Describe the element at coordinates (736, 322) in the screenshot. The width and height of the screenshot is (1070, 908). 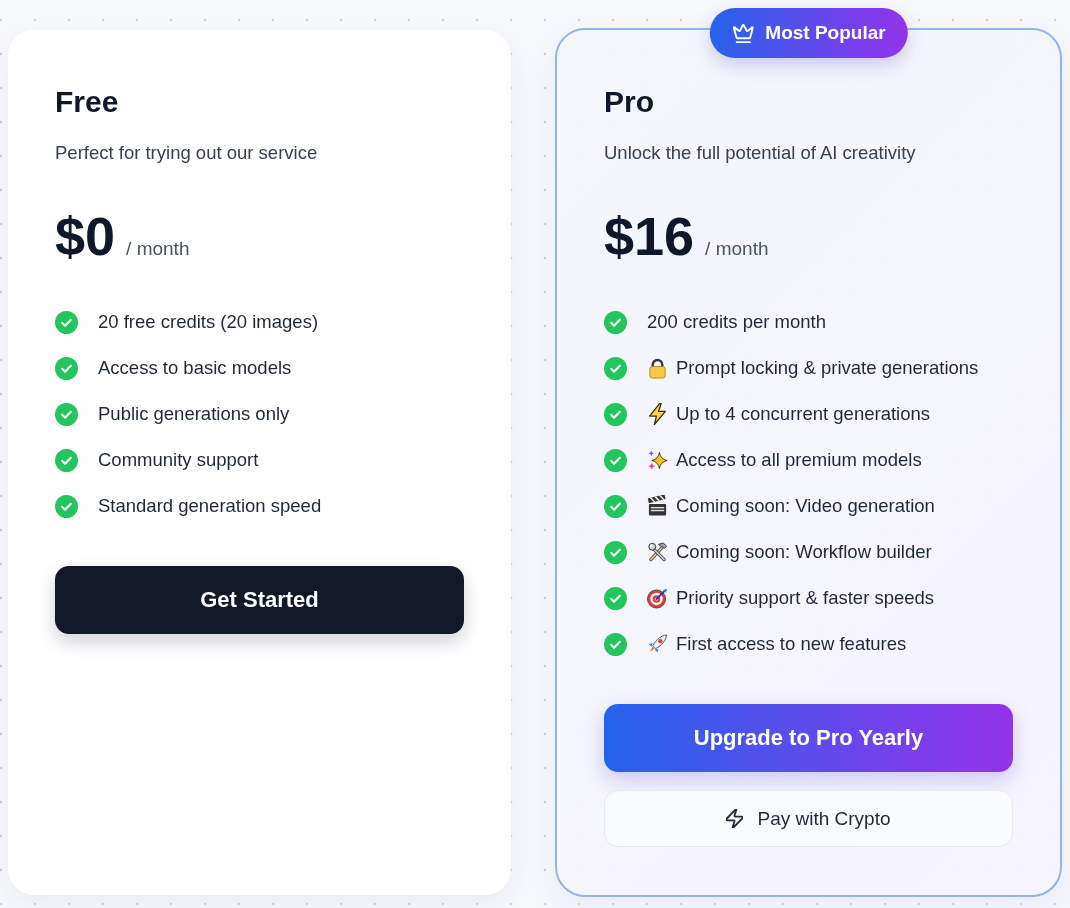
I see `feature-text: 200 credits per month` at that location.